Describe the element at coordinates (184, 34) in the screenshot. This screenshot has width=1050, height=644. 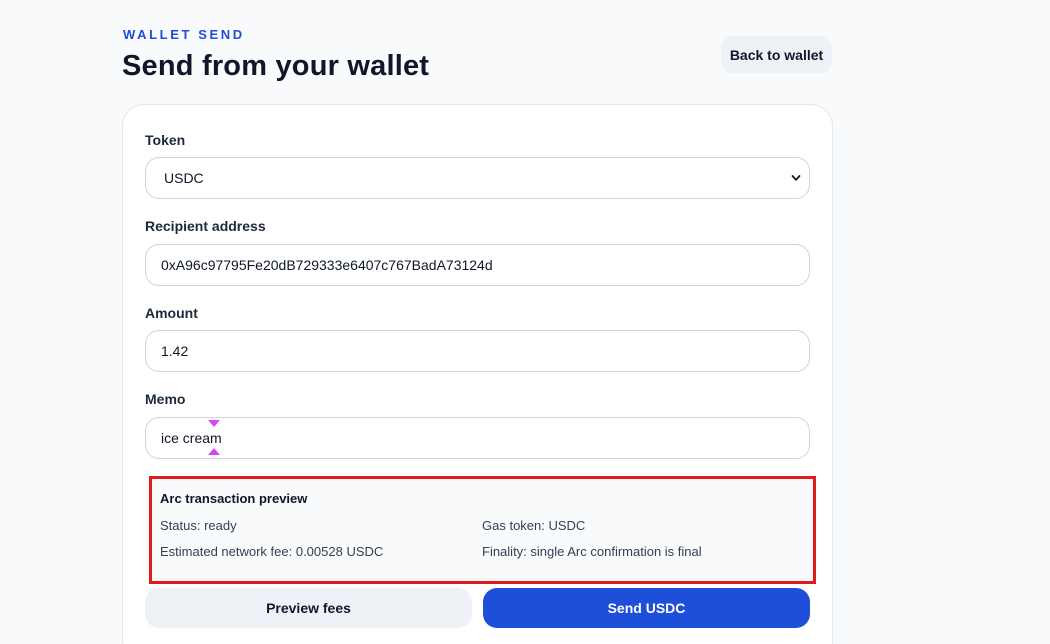
I see `page-eyebrow: WALLET SEND` at that location.